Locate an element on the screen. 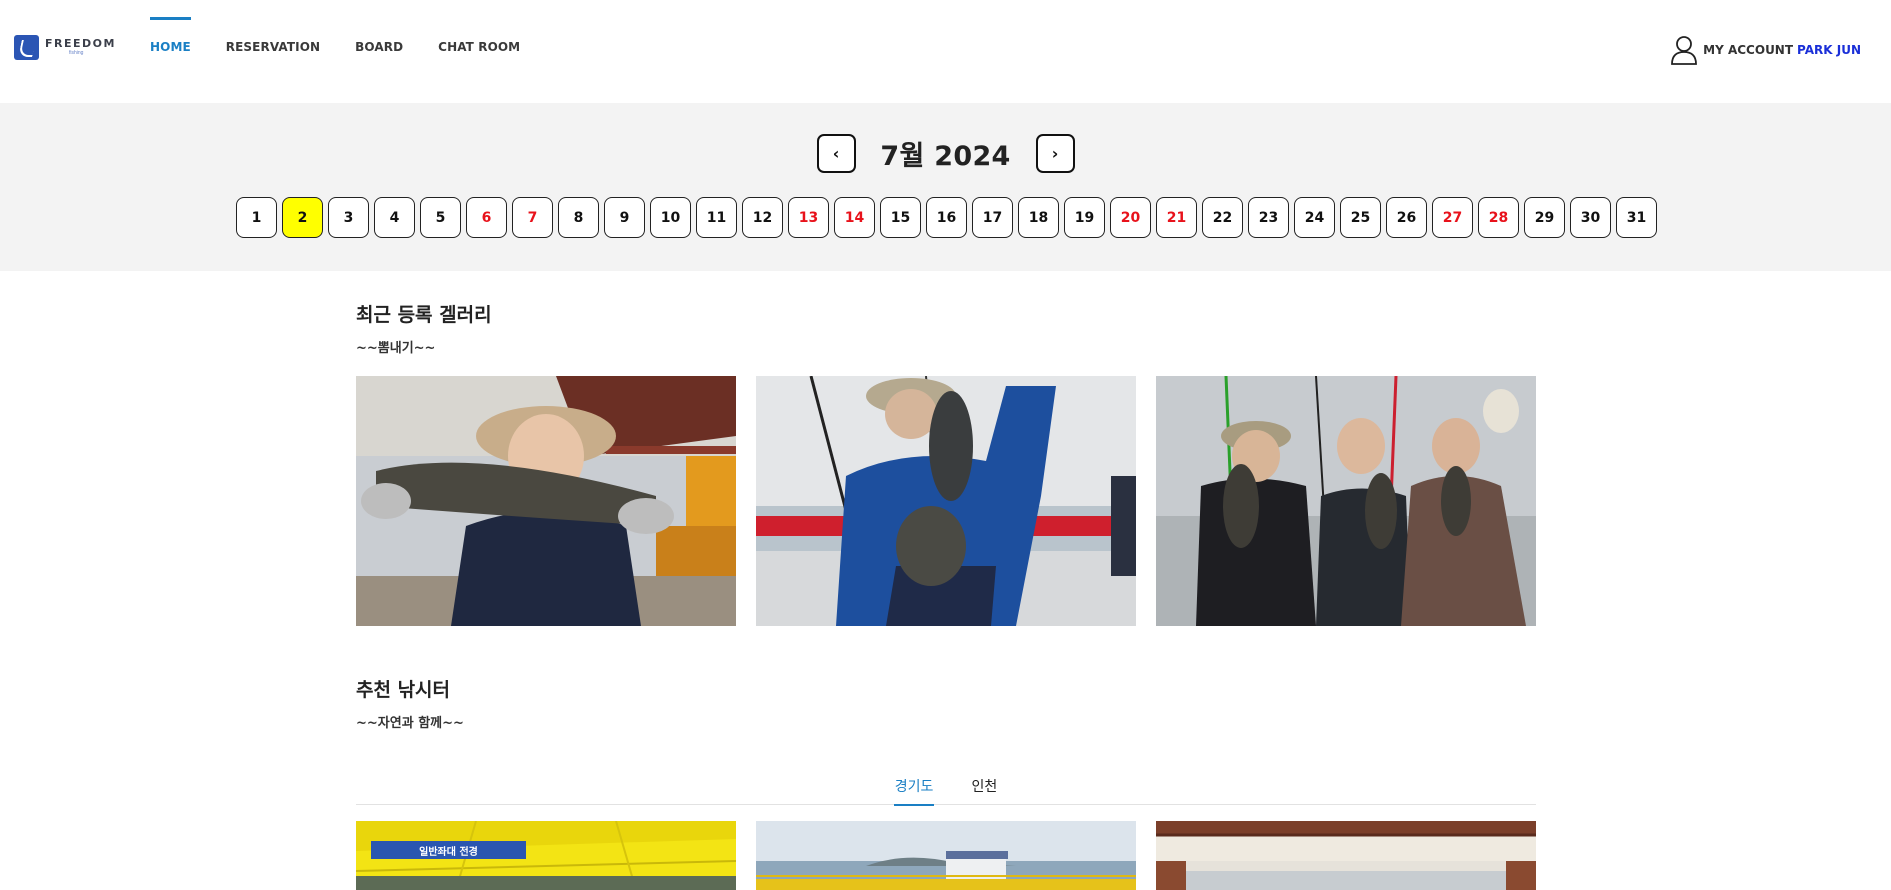 The image size is (1891, 890). prev-month-button: ‹ is located at coordinates (836, 153).